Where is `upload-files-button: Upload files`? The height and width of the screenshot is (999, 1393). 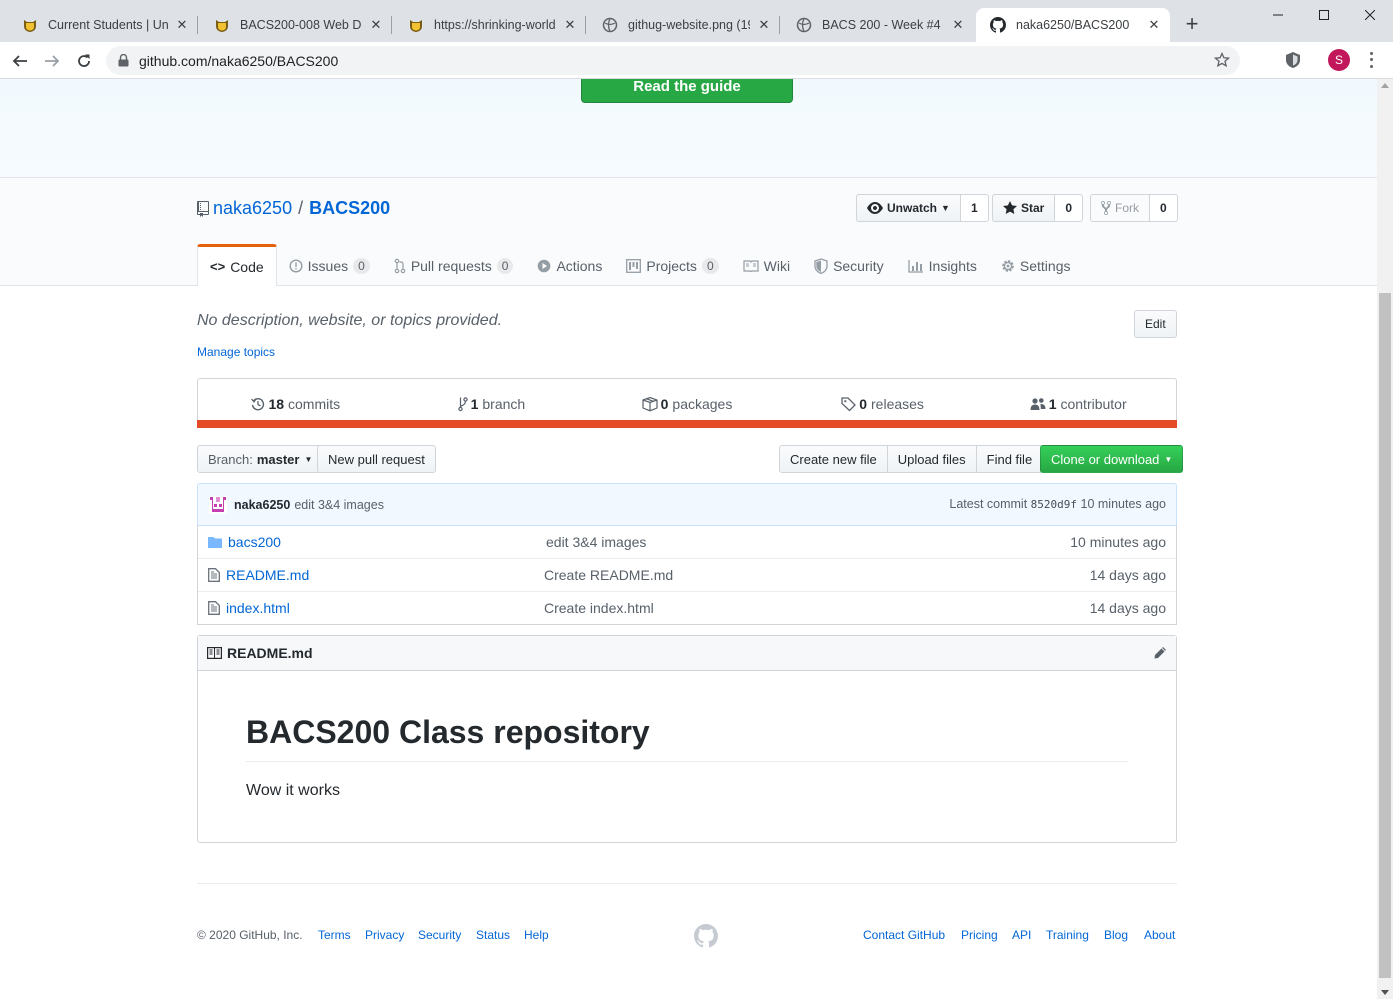 upload-files-button: Upload files is located at coordinates (931, 459).